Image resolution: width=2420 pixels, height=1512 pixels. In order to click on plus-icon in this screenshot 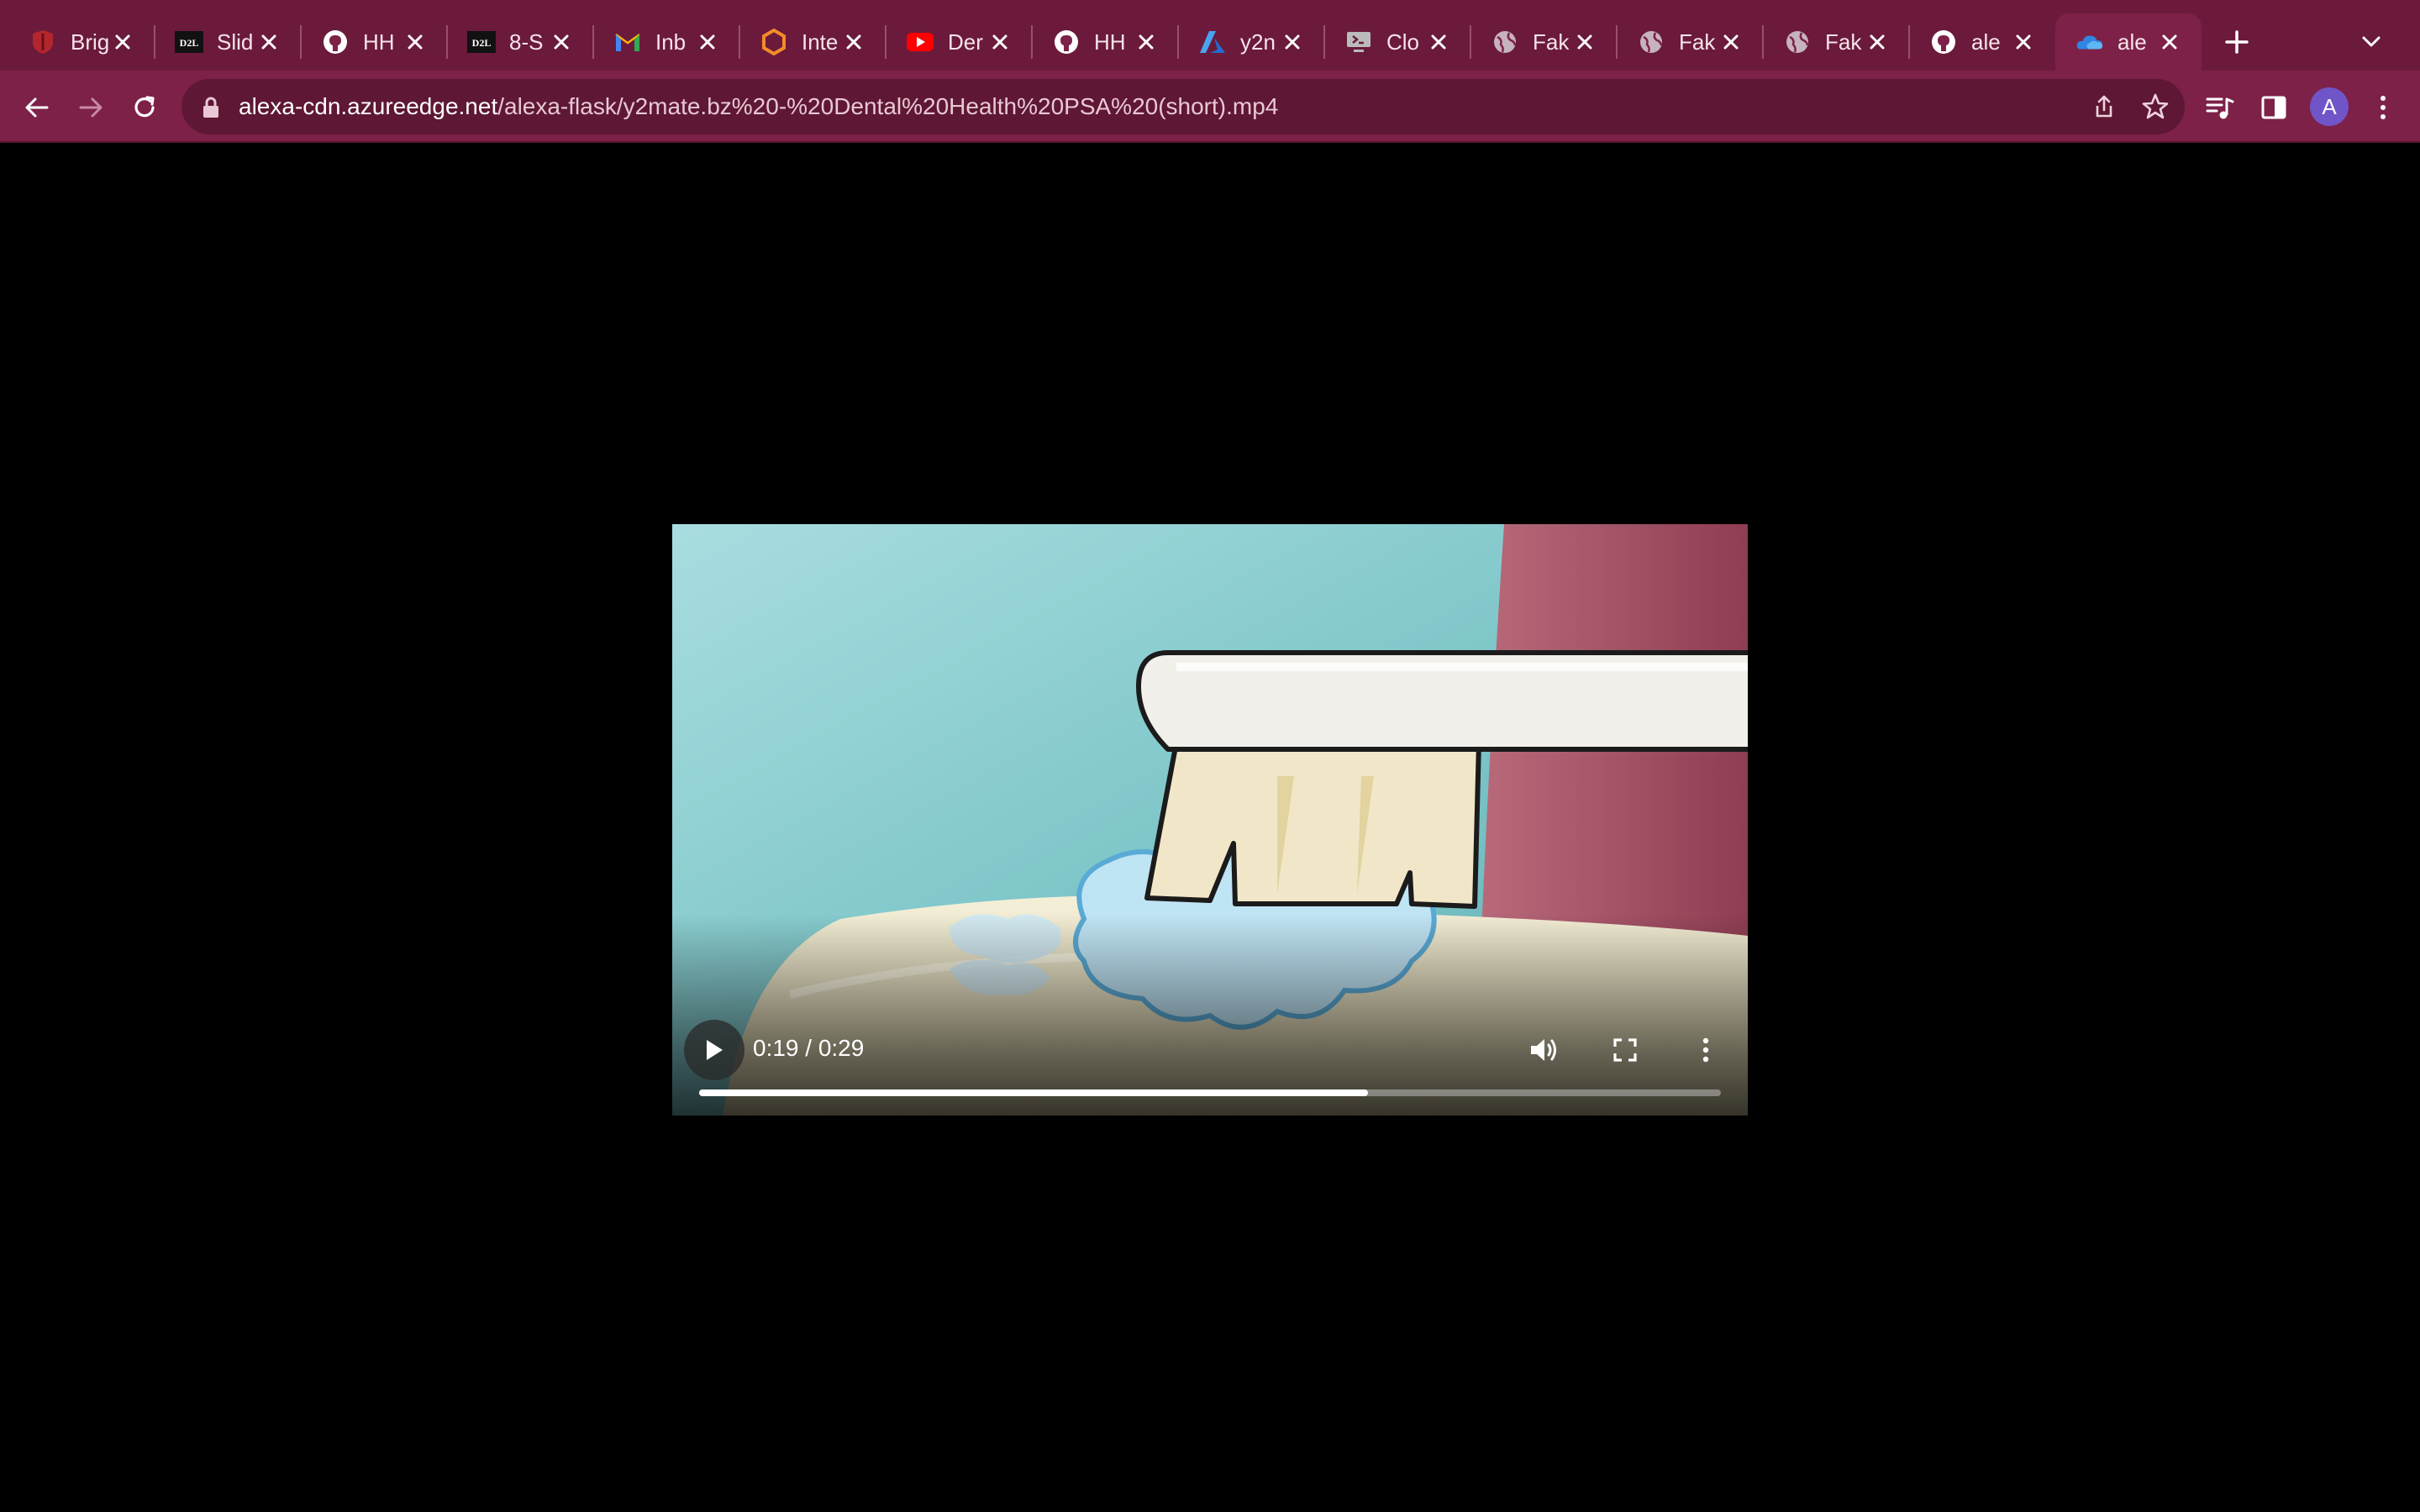, I will do `click(2237, 42)`.